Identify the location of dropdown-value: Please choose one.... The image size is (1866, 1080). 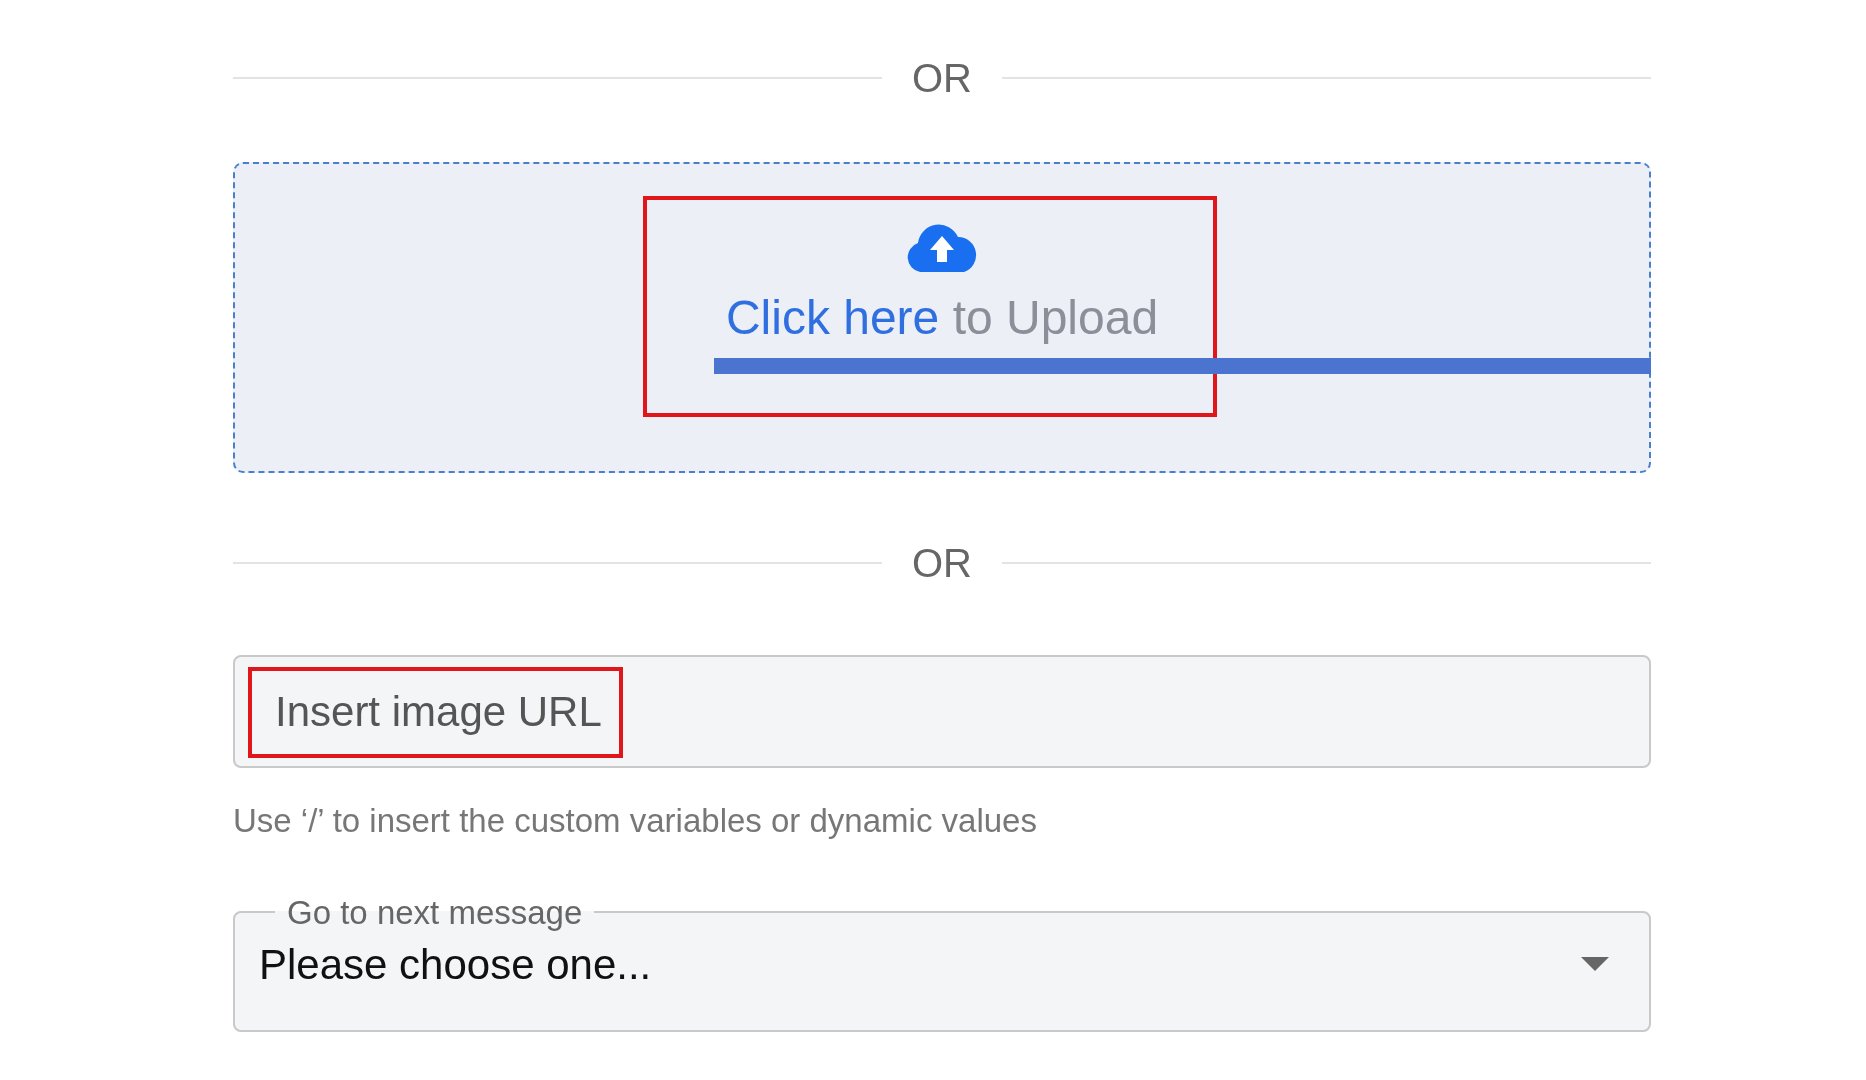
(455, 964).